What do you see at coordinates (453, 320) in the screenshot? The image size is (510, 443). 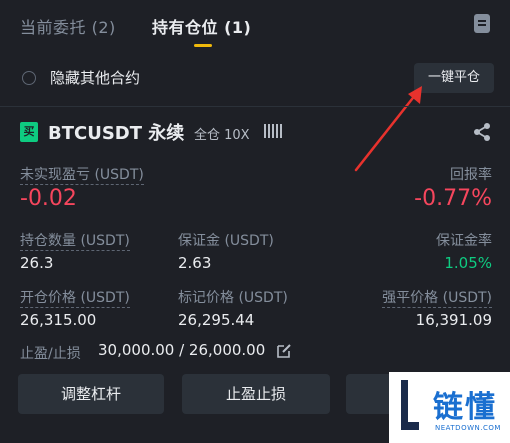 I see `liquidation-price-value: 16,391.09` at bounding box center [453, 320].